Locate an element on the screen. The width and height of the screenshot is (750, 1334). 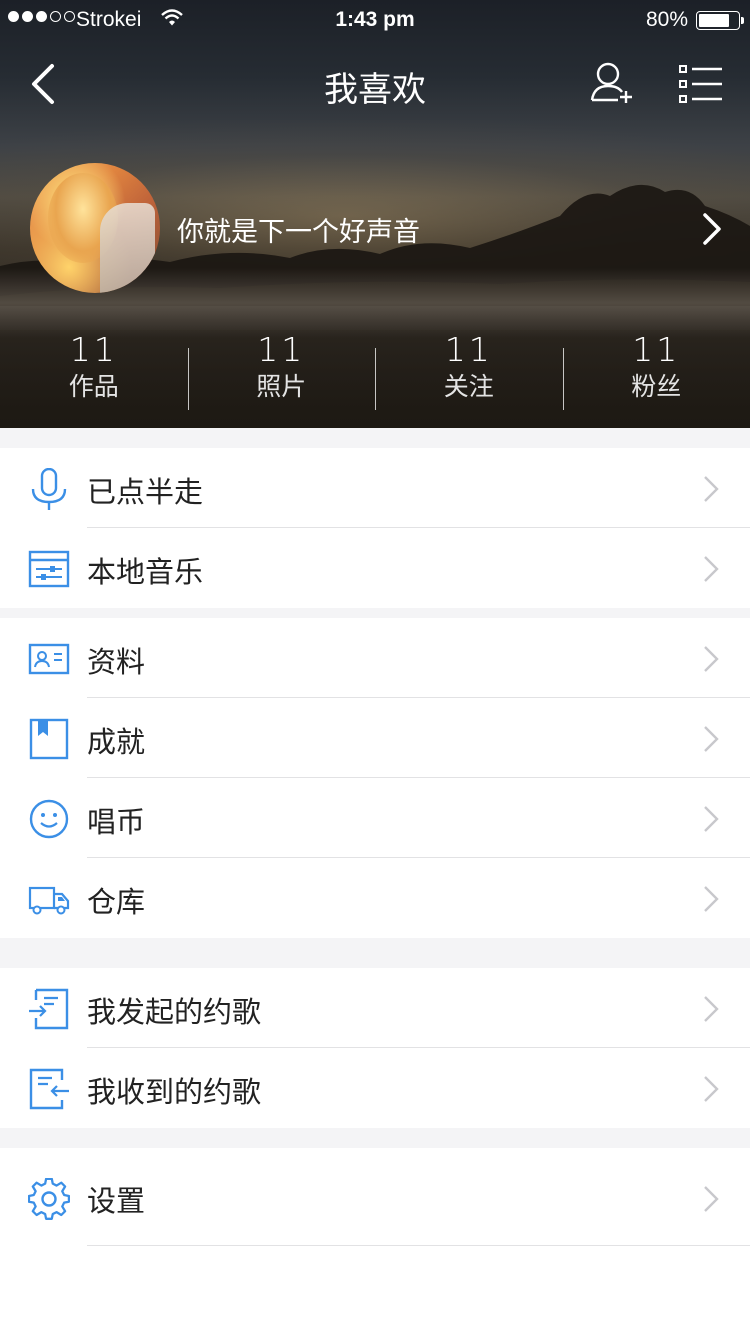
list-menu-icon is located at coordinates (701, 84).